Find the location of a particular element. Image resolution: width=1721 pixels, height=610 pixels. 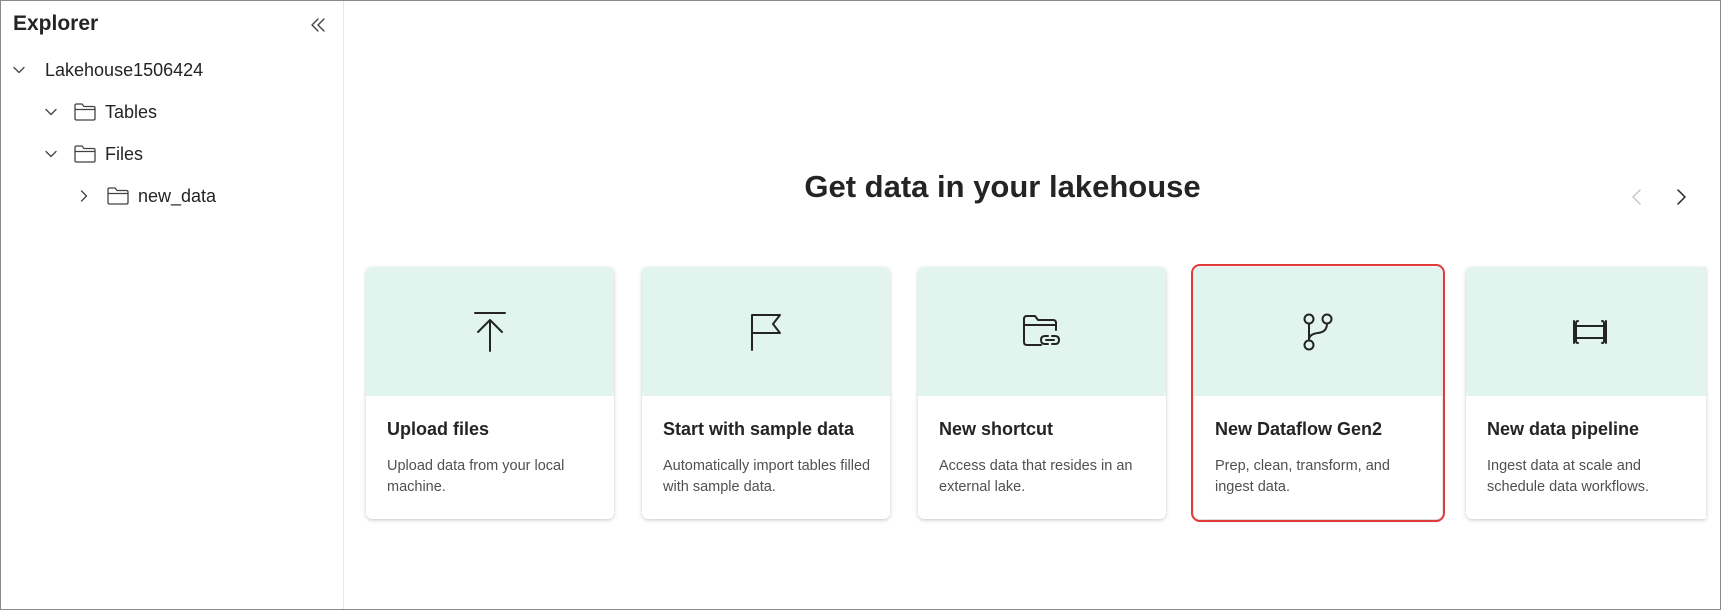

tree-item-new-data: new_data is located at coordinates (146, 196).